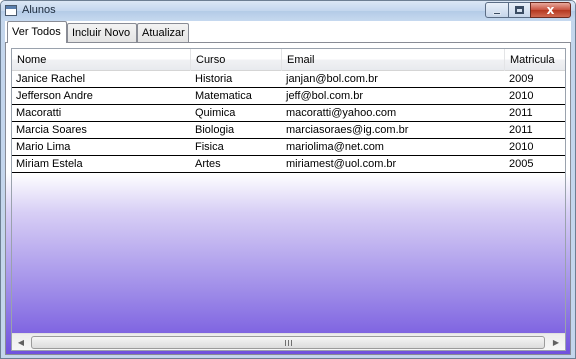  I want to click on caption-buttons: x, so click(528, 10).